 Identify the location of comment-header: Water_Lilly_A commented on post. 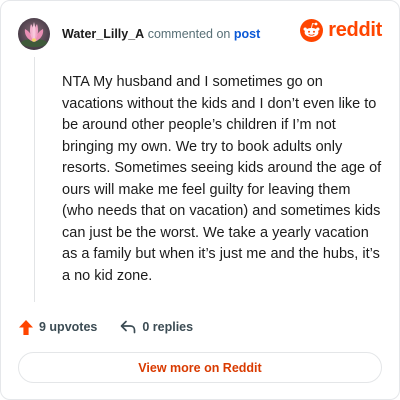
(139, 34).